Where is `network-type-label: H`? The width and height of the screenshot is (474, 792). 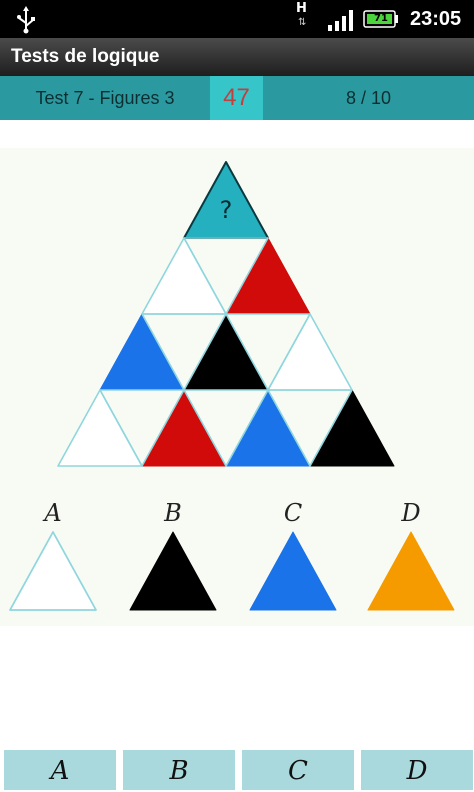
network-type-label: H is located at coordinates (301, 8).